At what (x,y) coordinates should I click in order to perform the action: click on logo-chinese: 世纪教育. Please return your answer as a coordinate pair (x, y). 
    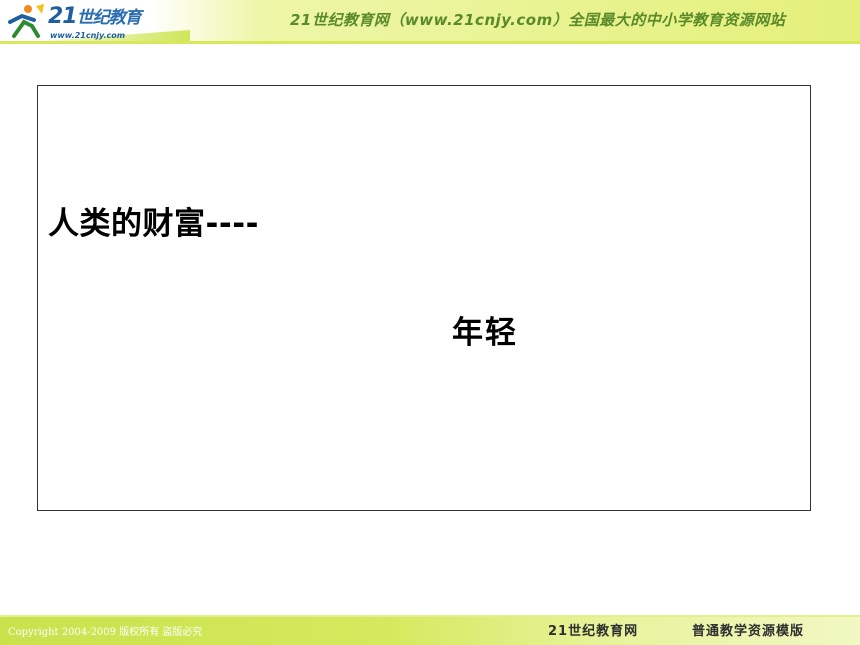
    Looking at the image, I should click on (109, 18).